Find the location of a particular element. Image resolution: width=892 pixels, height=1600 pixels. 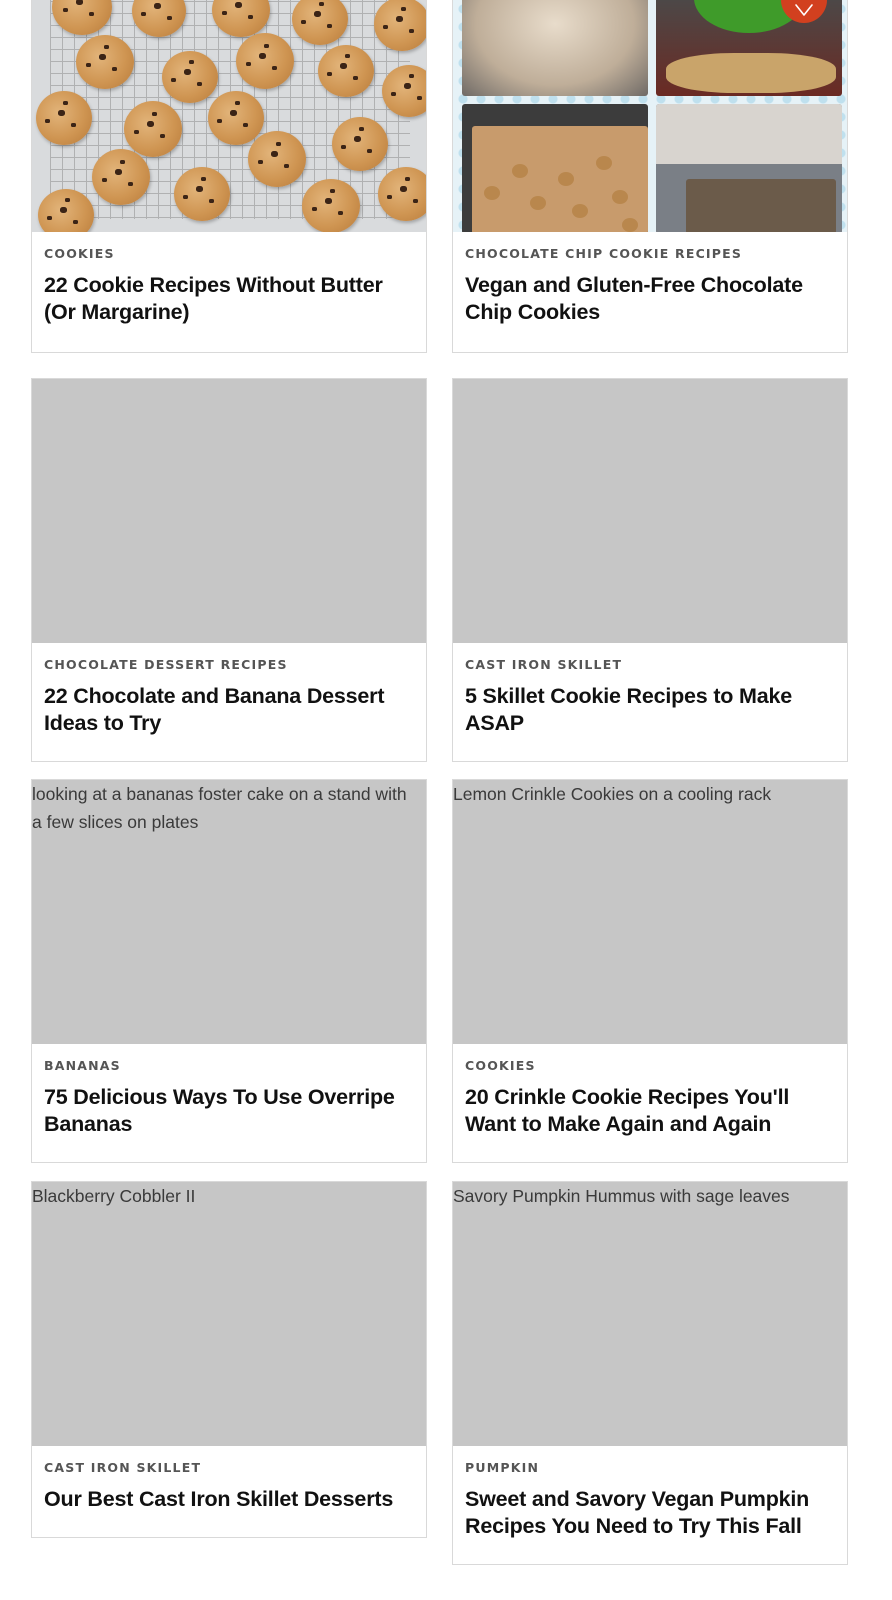

image-alt-text: Lemon Crinkle Cookies on a cooling rack is located at coordinates (612, 794).